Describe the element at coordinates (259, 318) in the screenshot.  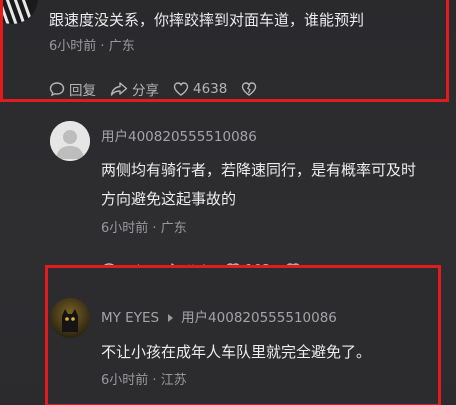
I see `reply-to-username: 用户400820555510086` at that location.